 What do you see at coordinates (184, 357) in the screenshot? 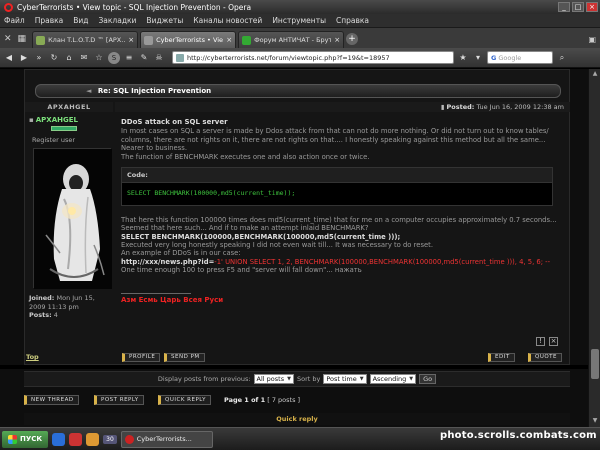
I see `send-pm-button: SEND PM` at bounding box center [184, 357].